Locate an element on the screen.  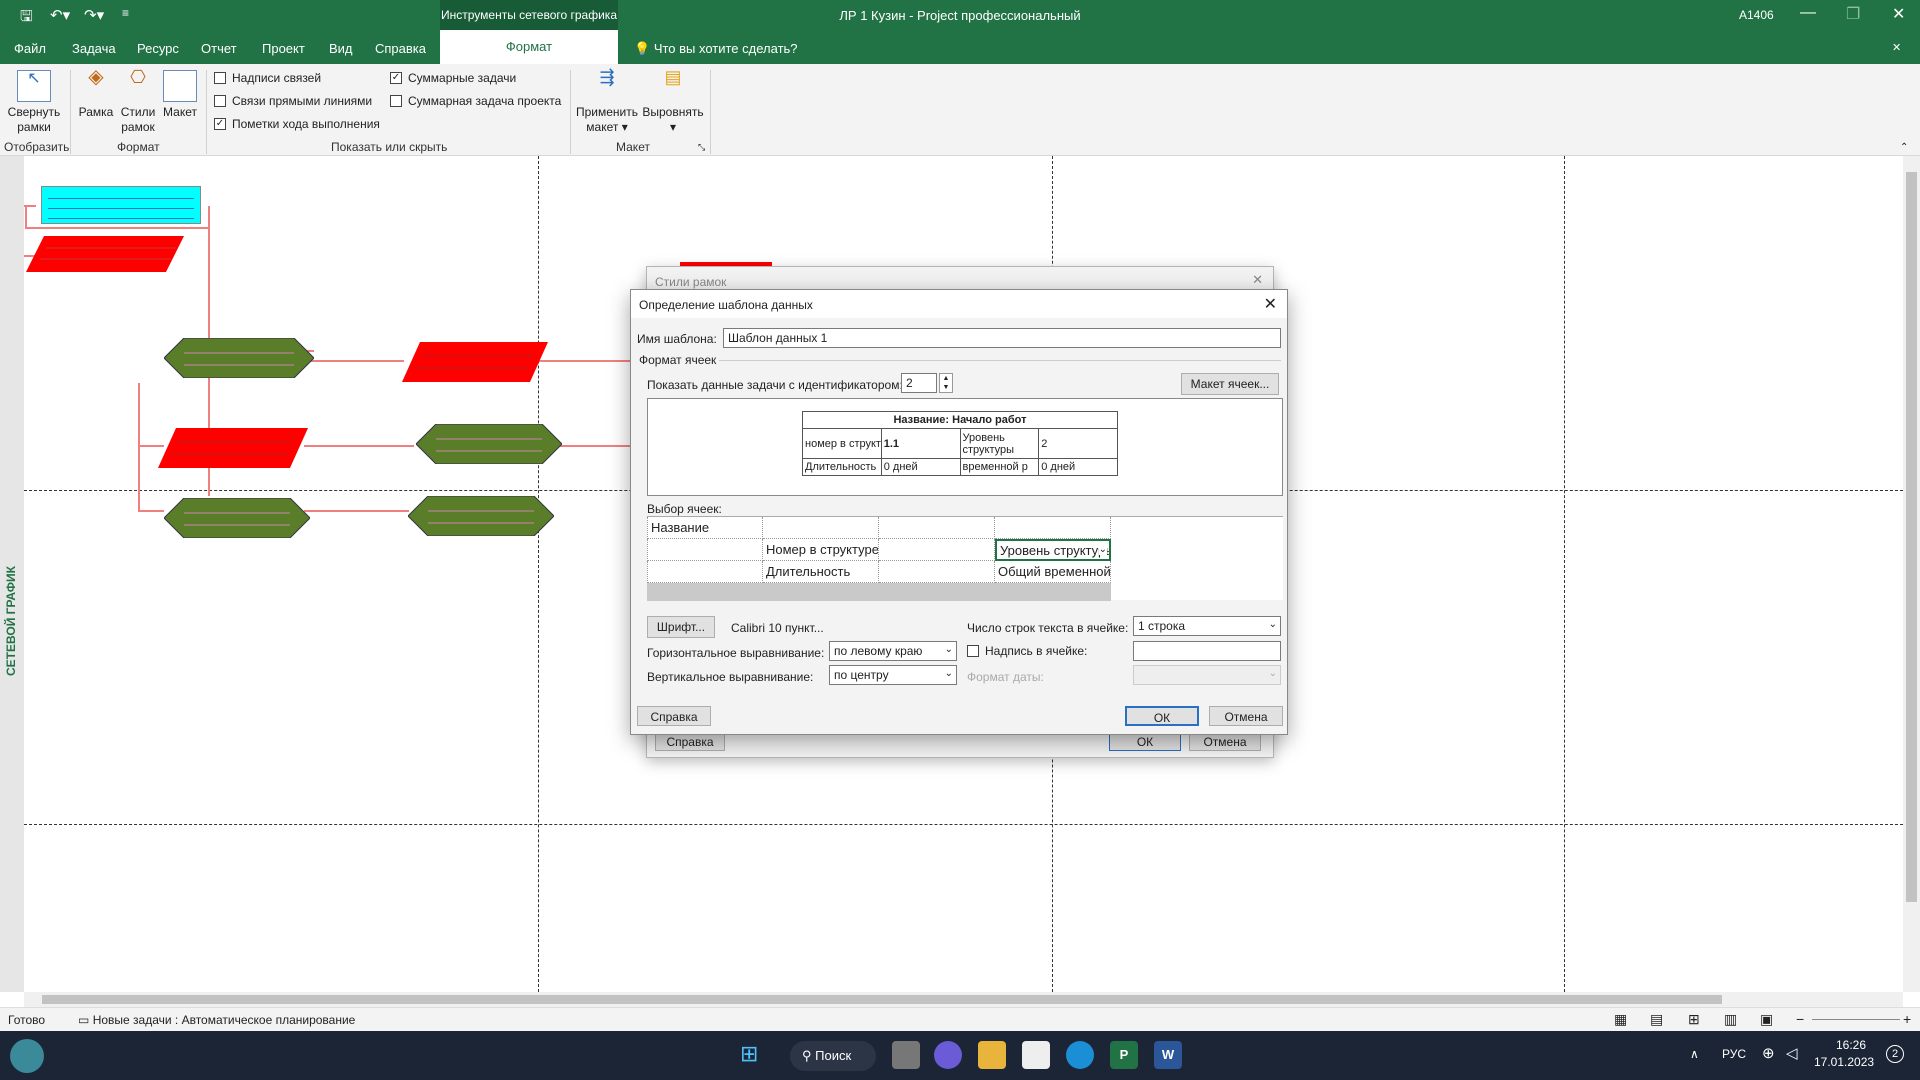
grid-cell-name: Название is located at coordinates (705, 528).